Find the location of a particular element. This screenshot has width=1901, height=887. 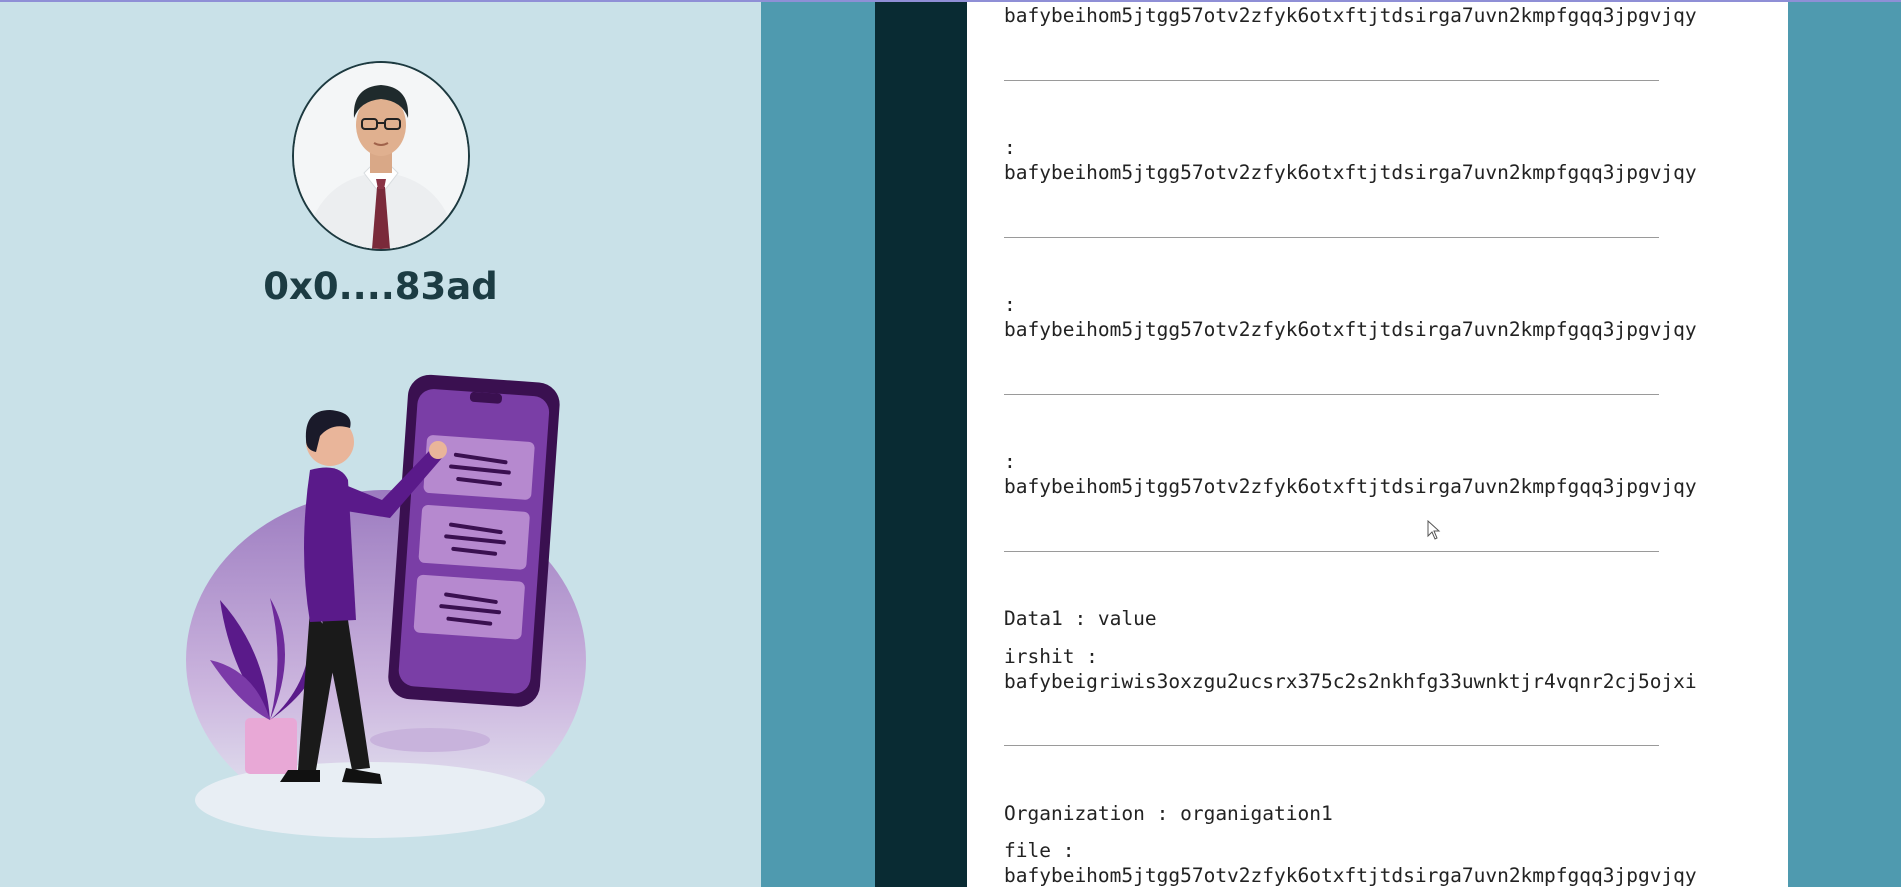

data-field-line: Data1 : value is located at coordinates (1080, 618).